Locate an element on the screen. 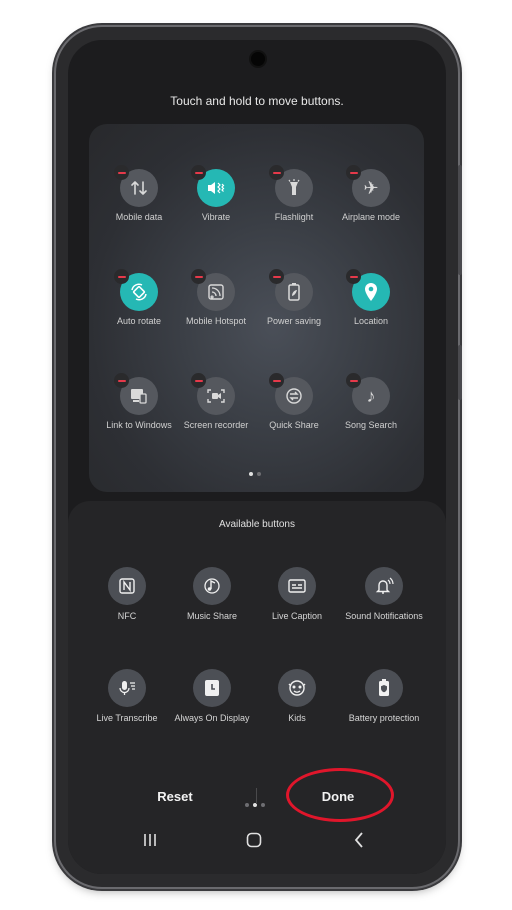 Image resolution: width=512 pixels, height=910 pixels. tile-label: Song Search is located at coordinates (371, 425).